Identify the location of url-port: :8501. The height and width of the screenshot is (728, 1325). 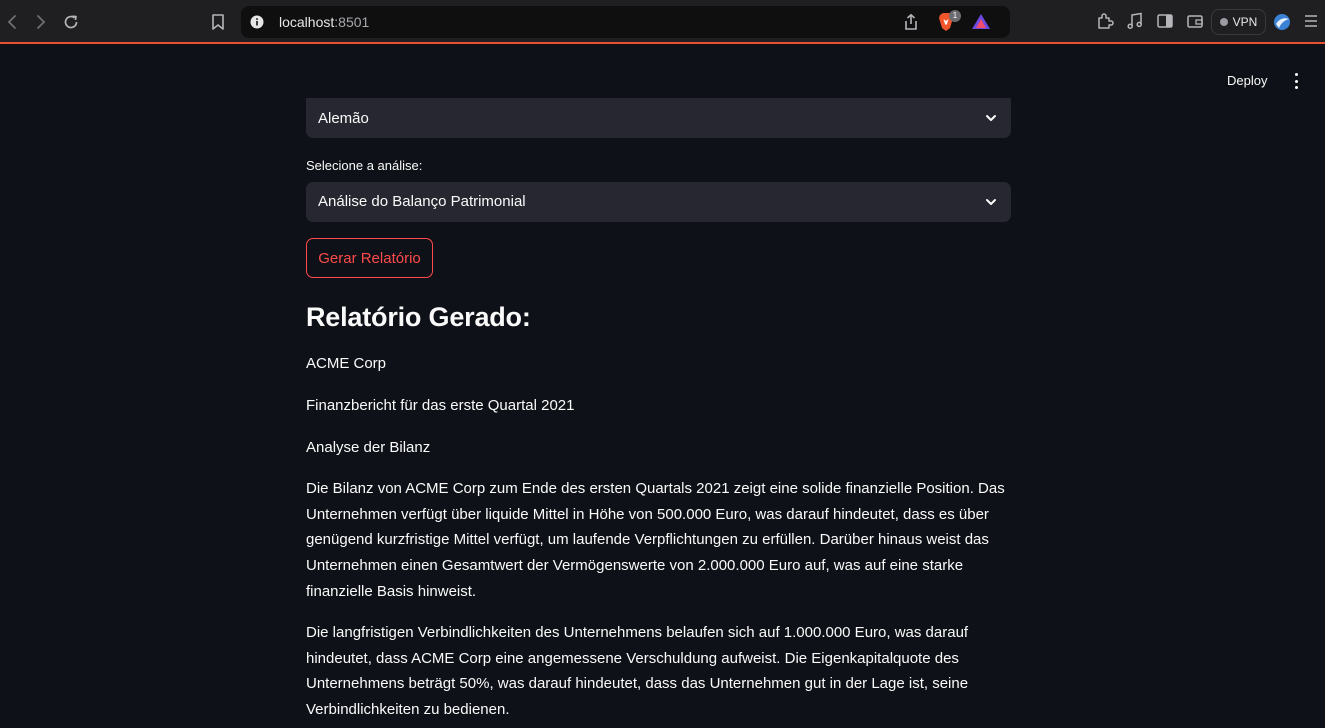
(352, 22).